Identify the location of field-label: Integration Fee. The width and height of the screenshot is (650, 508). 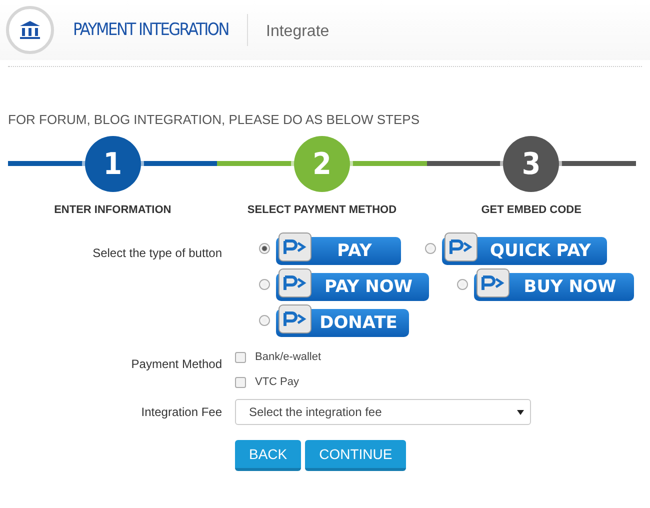
(181, 412).